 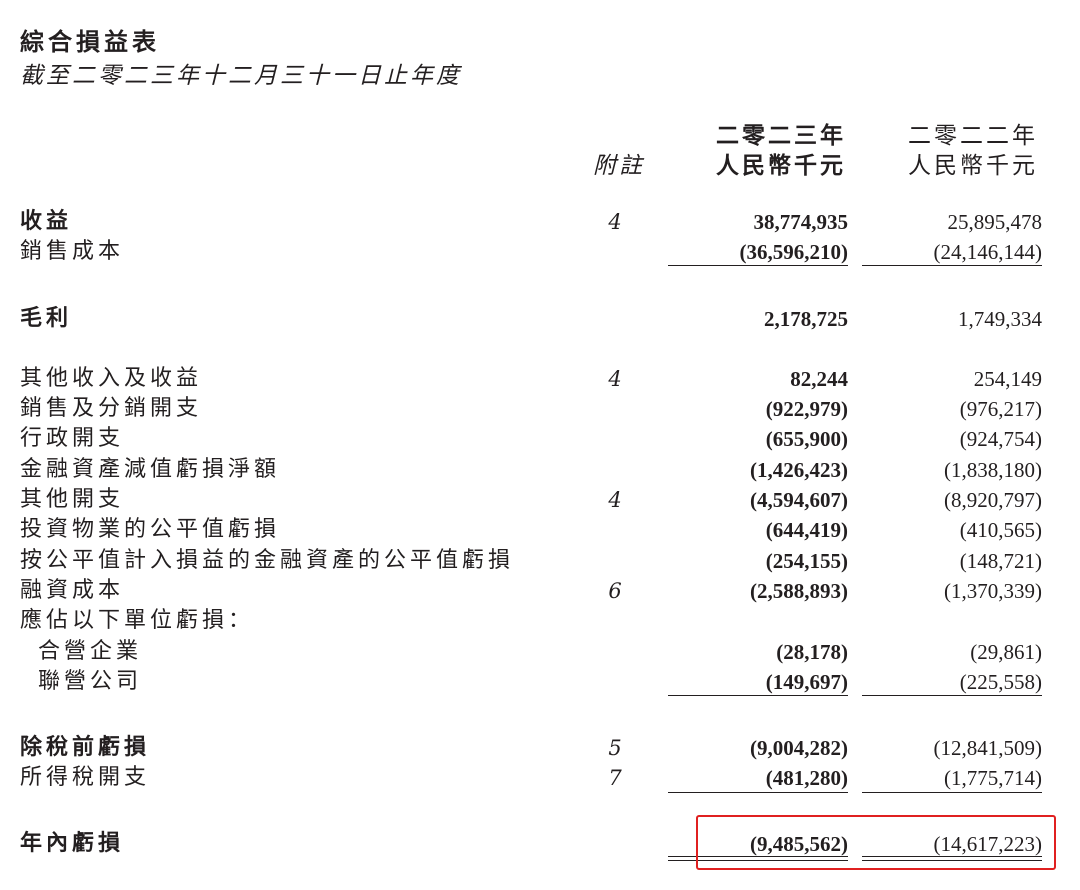 I want to click on value-2022: (24,146,144), so click(x=988, y=252).